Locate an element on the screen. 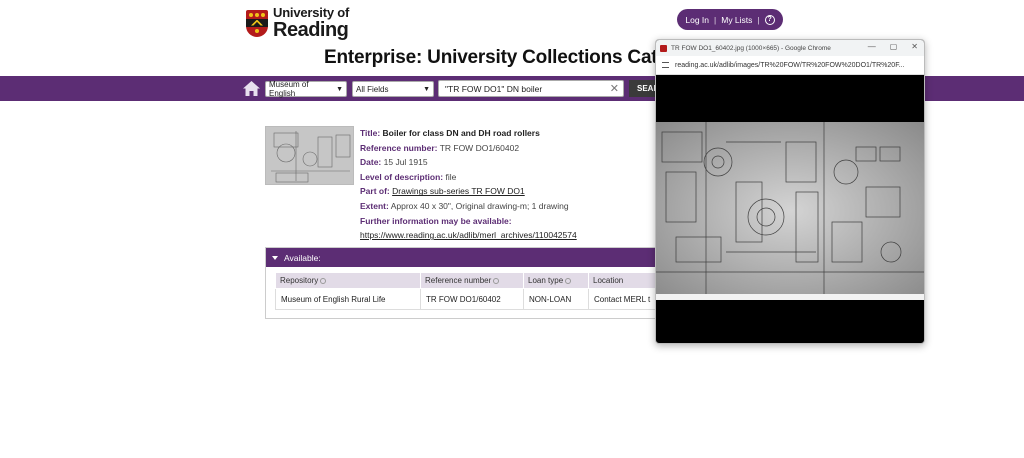  minimize-icon: — is located at coordinates (872, 46).